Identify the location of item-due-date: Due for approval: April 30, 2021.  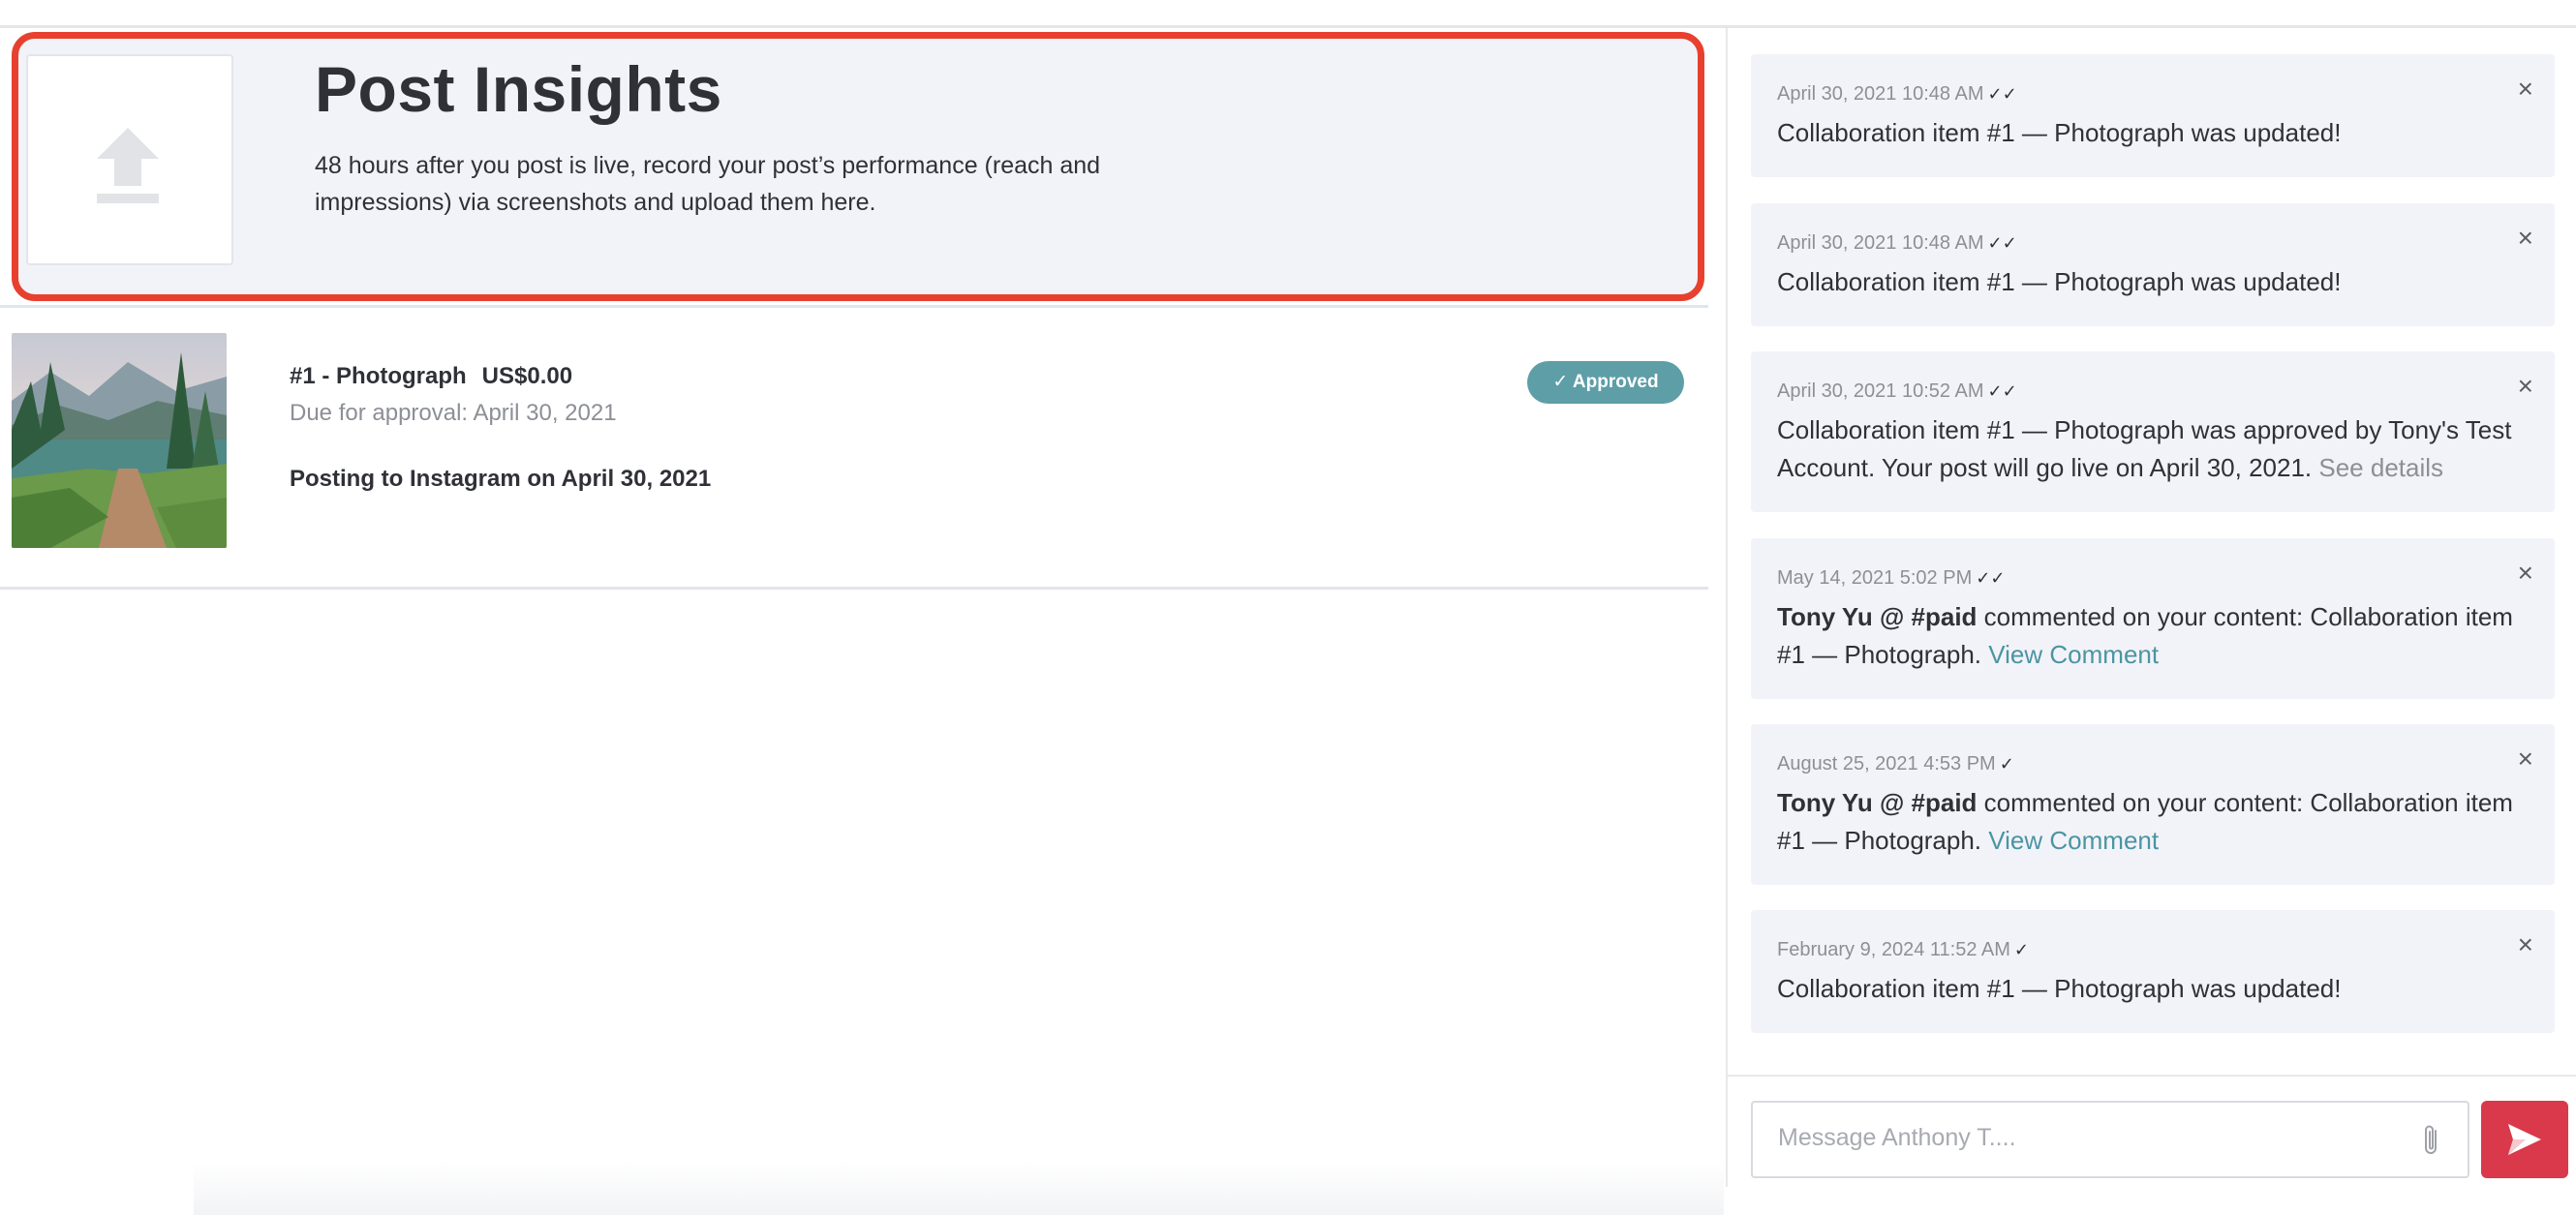
(453, 413).